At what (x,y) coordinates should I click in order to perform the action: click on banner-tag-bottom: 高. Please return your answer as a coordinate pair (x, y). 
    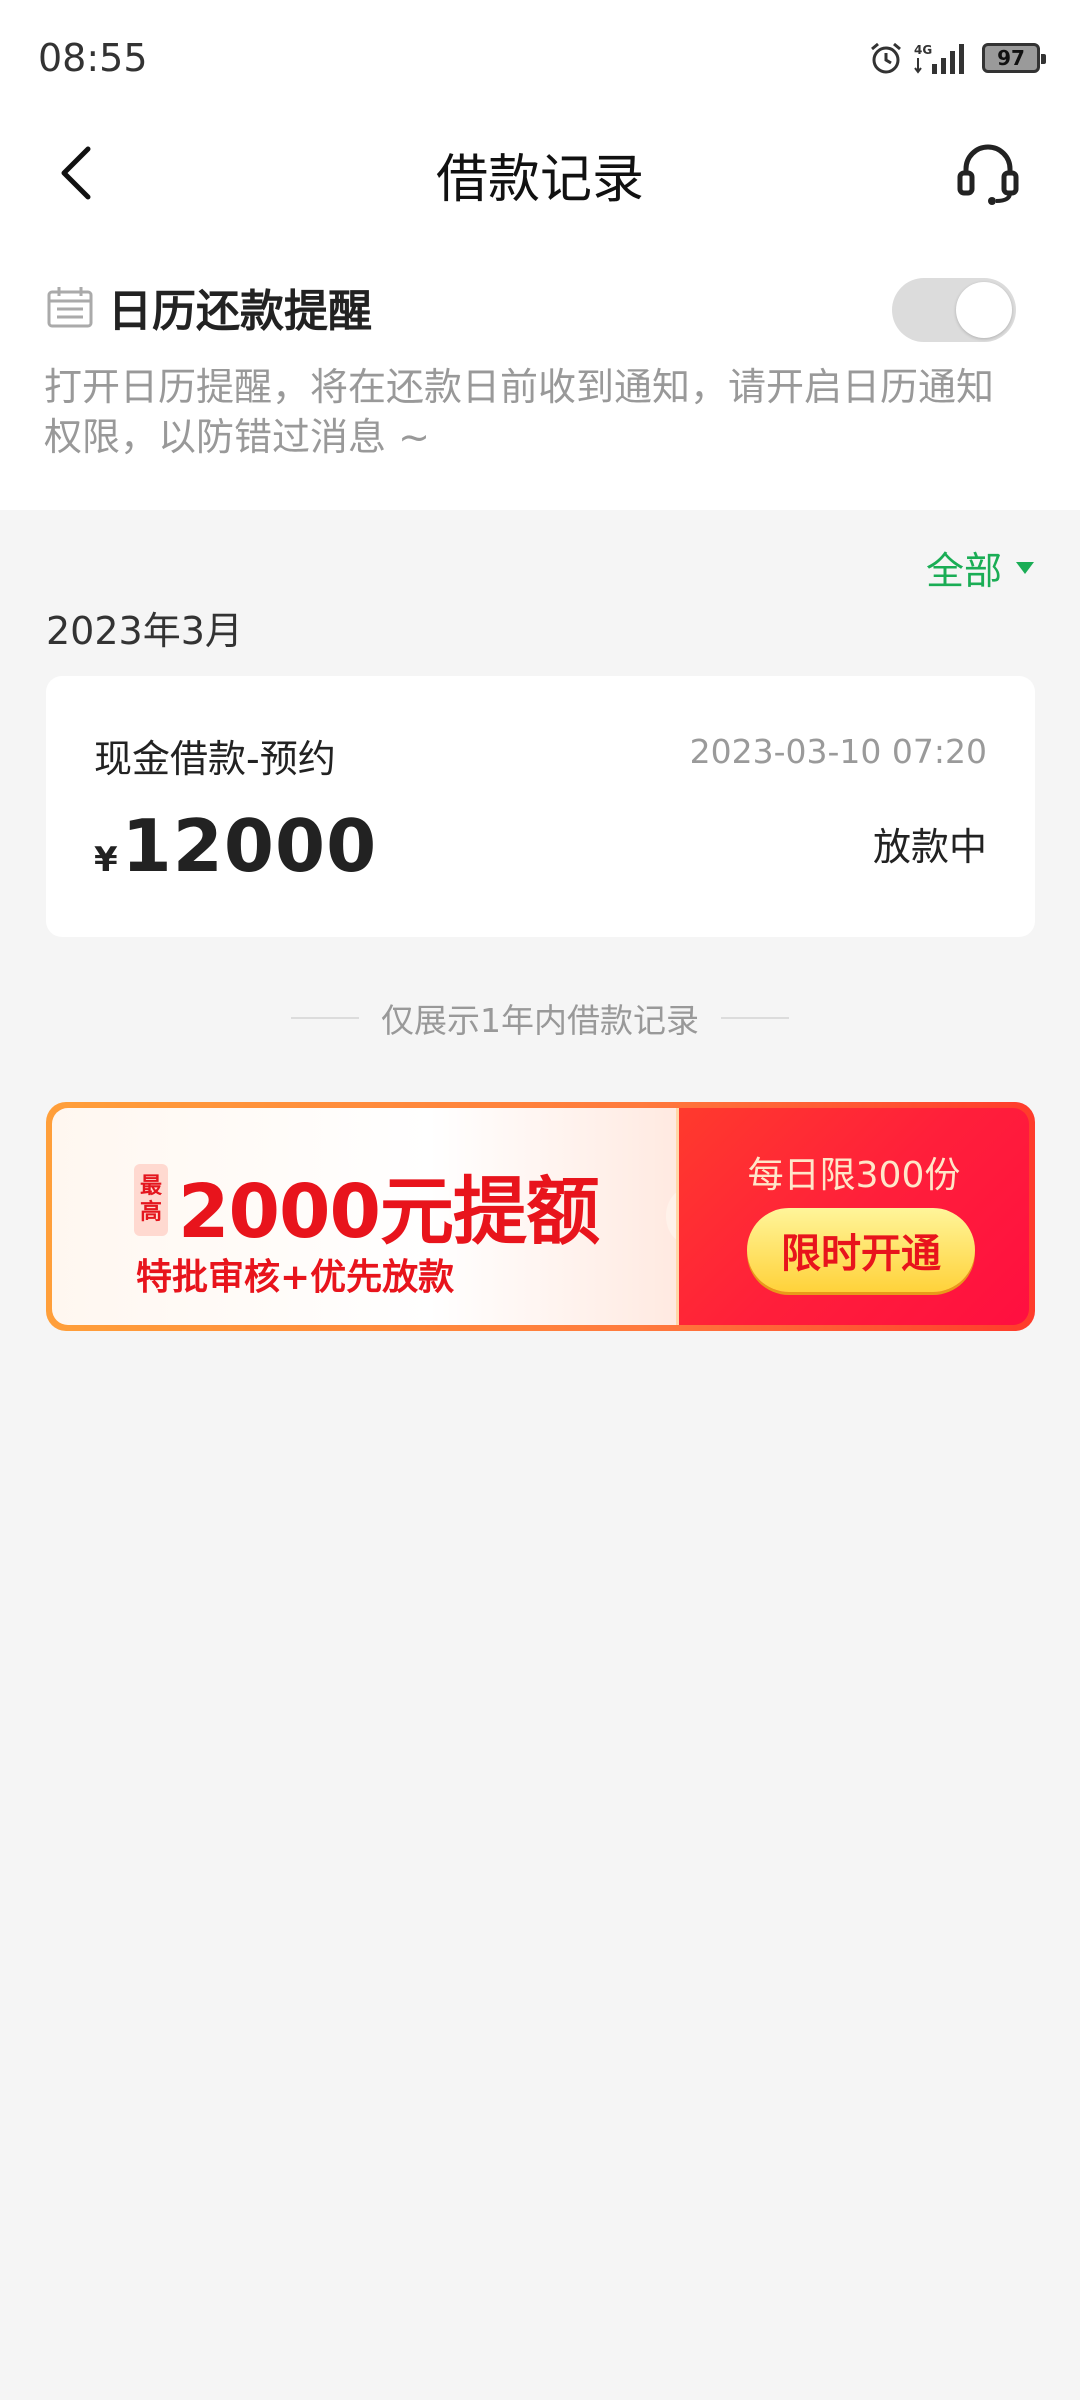
    Looking at the image, I should click on (150, 1212).